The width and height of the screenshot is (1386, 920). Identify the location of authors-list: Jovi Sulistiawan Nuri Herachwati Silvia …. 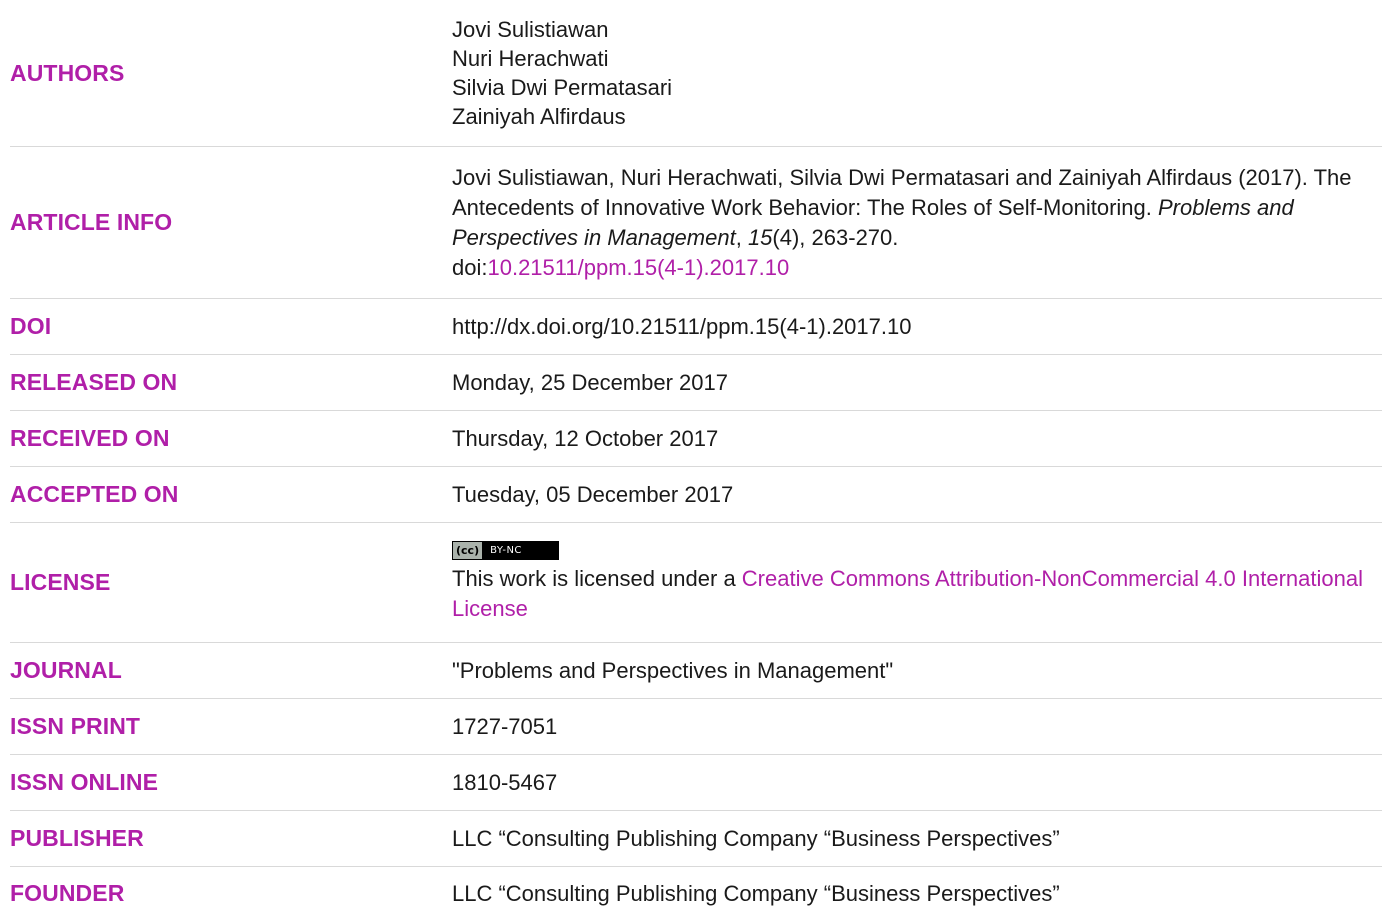
(917, 73).